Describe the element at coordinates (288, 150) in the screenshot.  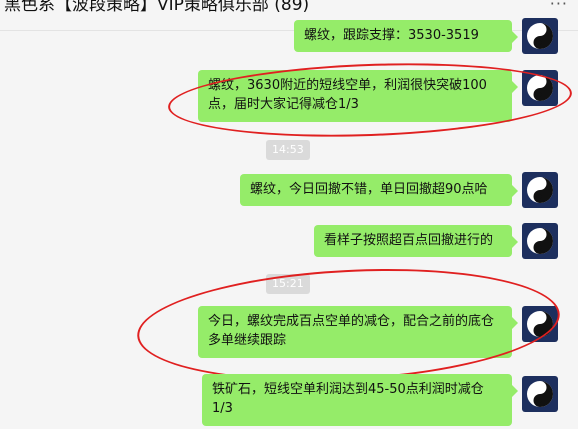
I see `timestamp: 14:53` at that location.